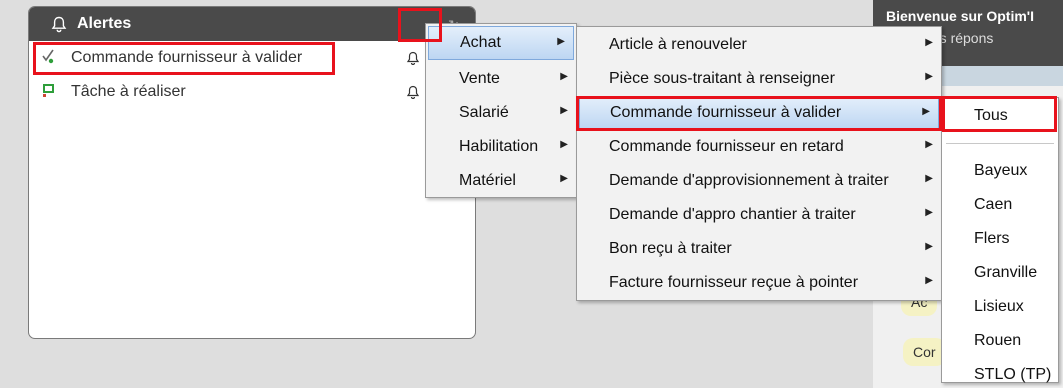  Describe the element at coordinates (992, 238) in the screenshot. I see `menu-item-label: Flers` at that location.